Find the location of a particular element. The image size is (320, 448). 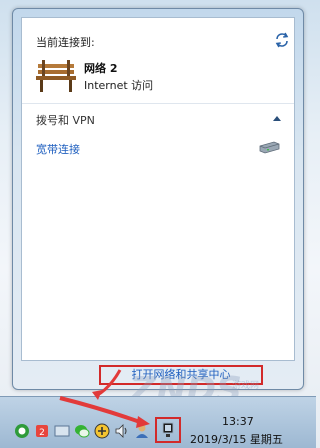

refresh-icon is located at coordinates (282, 40).